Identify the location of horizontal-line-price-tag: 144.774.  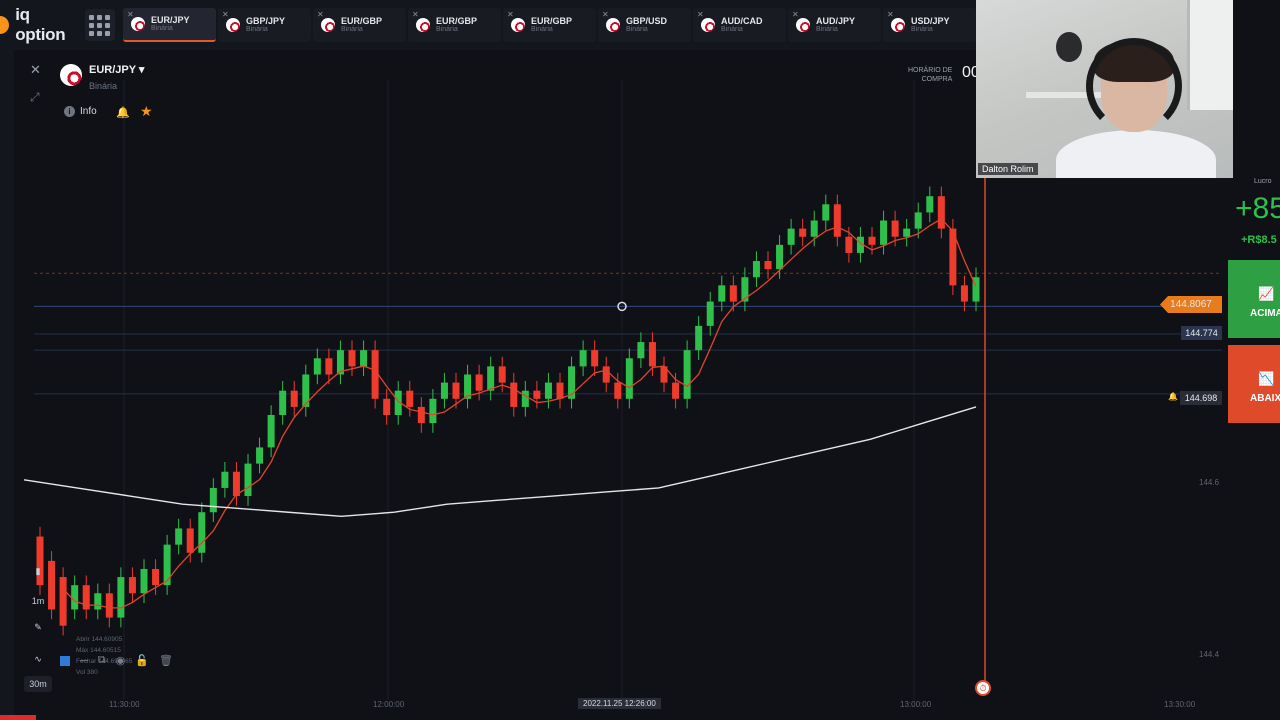
(1201, 333).